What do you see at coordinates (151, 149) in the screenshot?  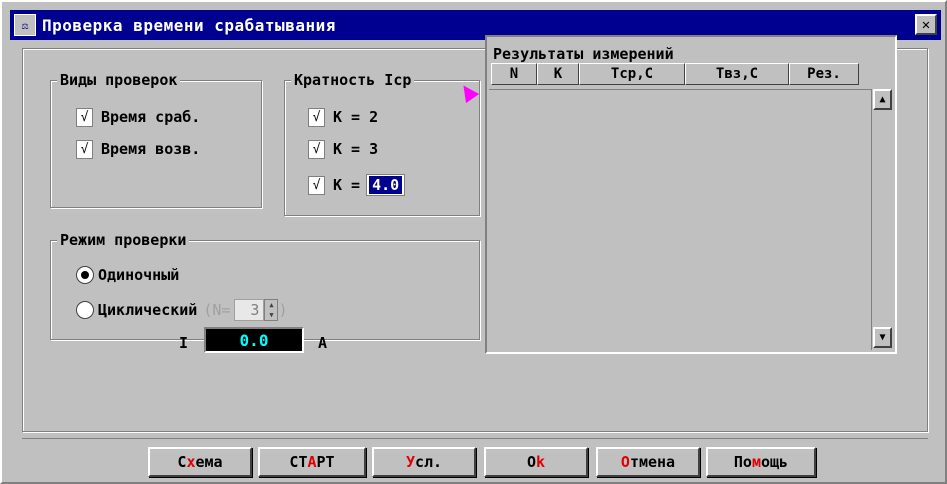 I see `return-time-label: Время возв.` at bounding box center [151, 149].